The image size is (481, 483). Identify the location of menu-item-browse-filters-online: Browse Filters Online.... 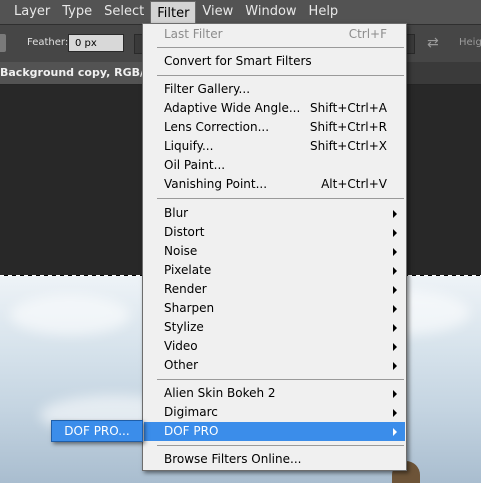
(274, 459).